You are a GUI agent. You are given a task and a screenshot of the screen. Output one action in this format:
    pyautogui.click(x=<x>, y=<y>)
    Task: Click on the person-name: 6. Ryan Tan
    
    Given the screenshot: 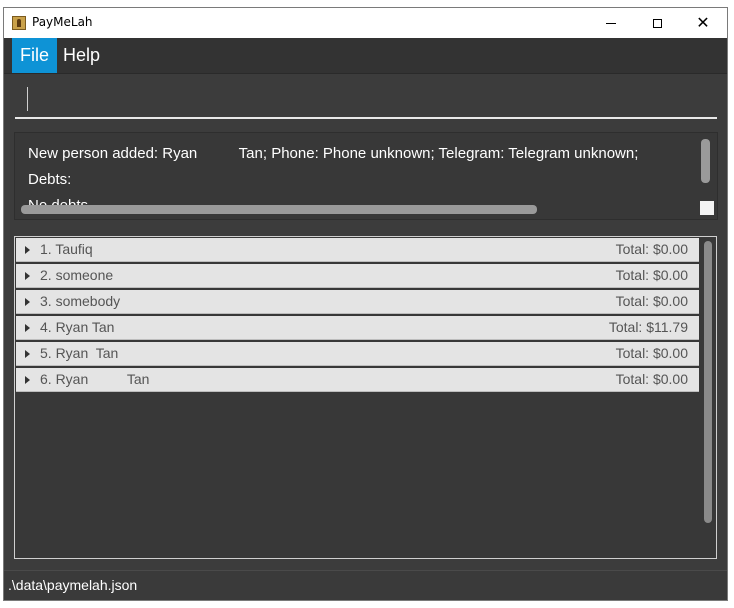 What is the action you would take?
    pyautogui.click(x=95, y=379)
    